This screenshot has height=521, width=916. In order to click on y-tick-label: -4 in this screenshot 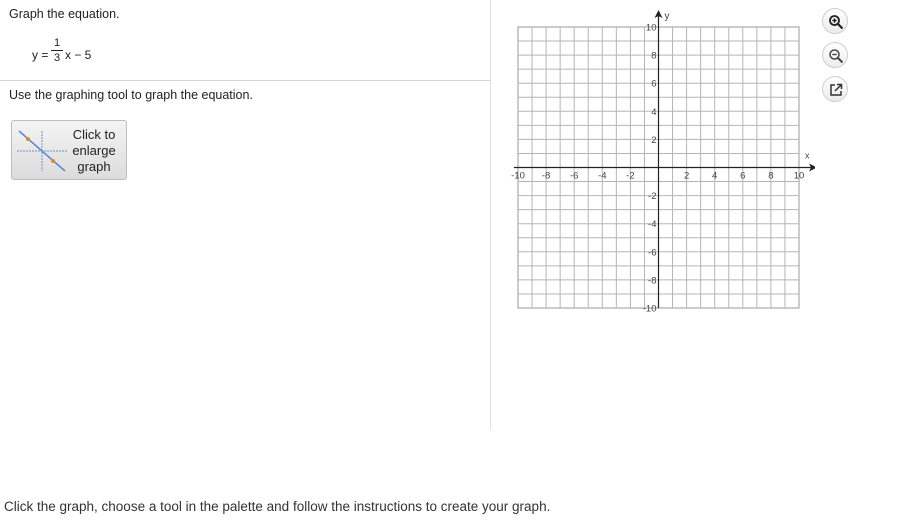, I will do `click(652, 224)`.